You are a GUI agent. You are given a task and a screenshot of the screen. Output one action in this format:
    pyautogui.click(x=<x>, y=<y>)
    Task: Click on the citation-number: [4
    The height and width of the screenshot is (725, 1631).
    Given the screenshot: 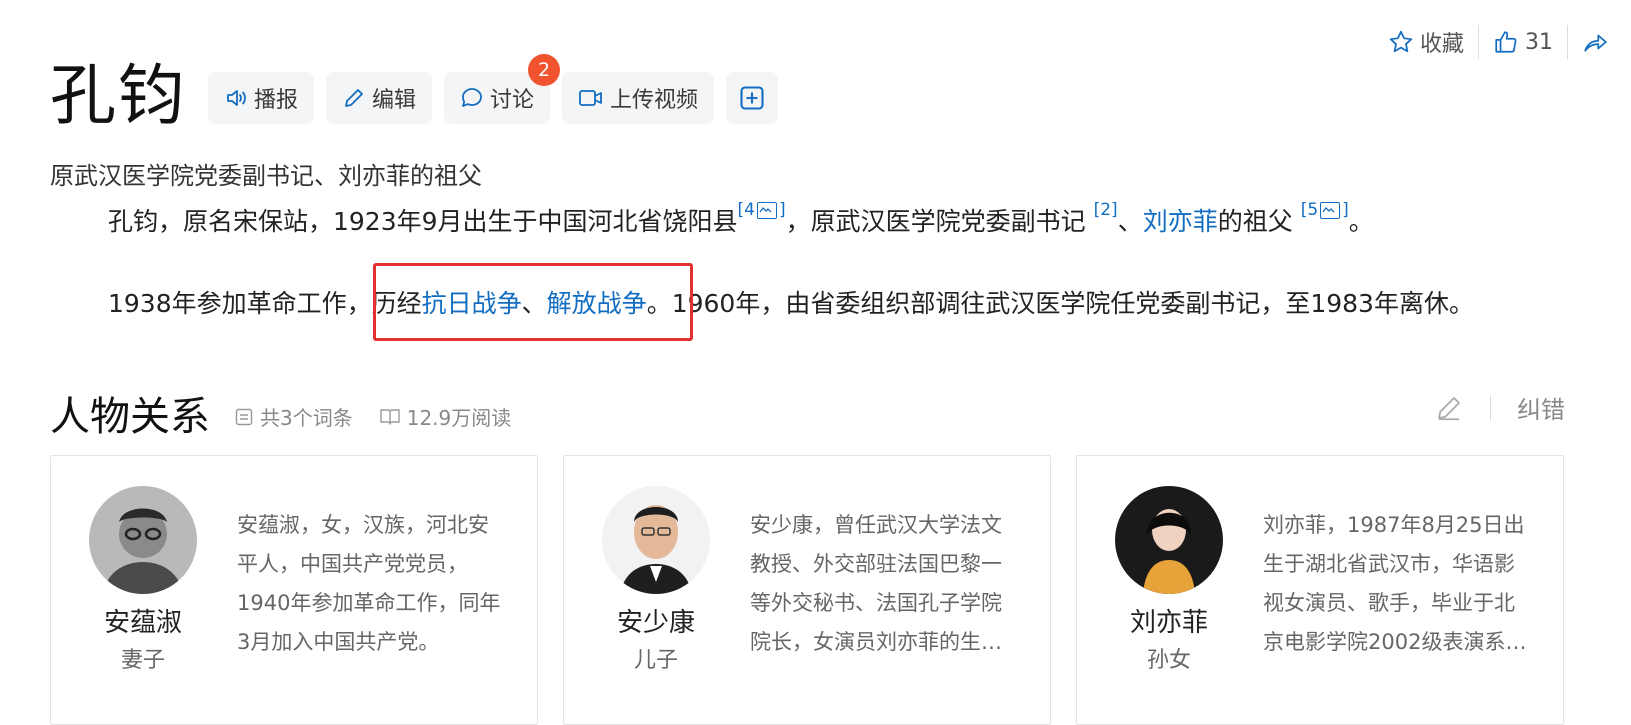 What is the action you would take?
    pyautogui.click(x=746, y=210)
    